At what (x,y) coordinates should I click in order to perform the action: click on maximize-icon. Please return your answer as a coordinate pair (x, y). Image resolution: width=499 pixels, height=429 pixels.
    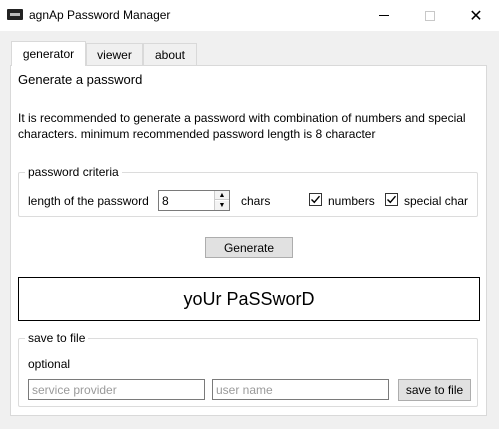
    Looking at the image, I should click on (430, 15).